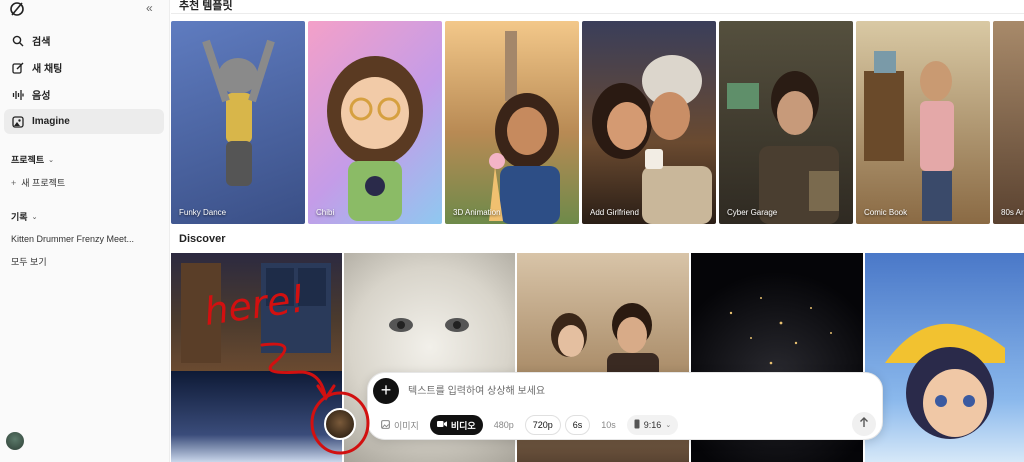  Describe the element at coordinates (386, 391) in the screenshot. I see `add-attachment-button: +` at that location.